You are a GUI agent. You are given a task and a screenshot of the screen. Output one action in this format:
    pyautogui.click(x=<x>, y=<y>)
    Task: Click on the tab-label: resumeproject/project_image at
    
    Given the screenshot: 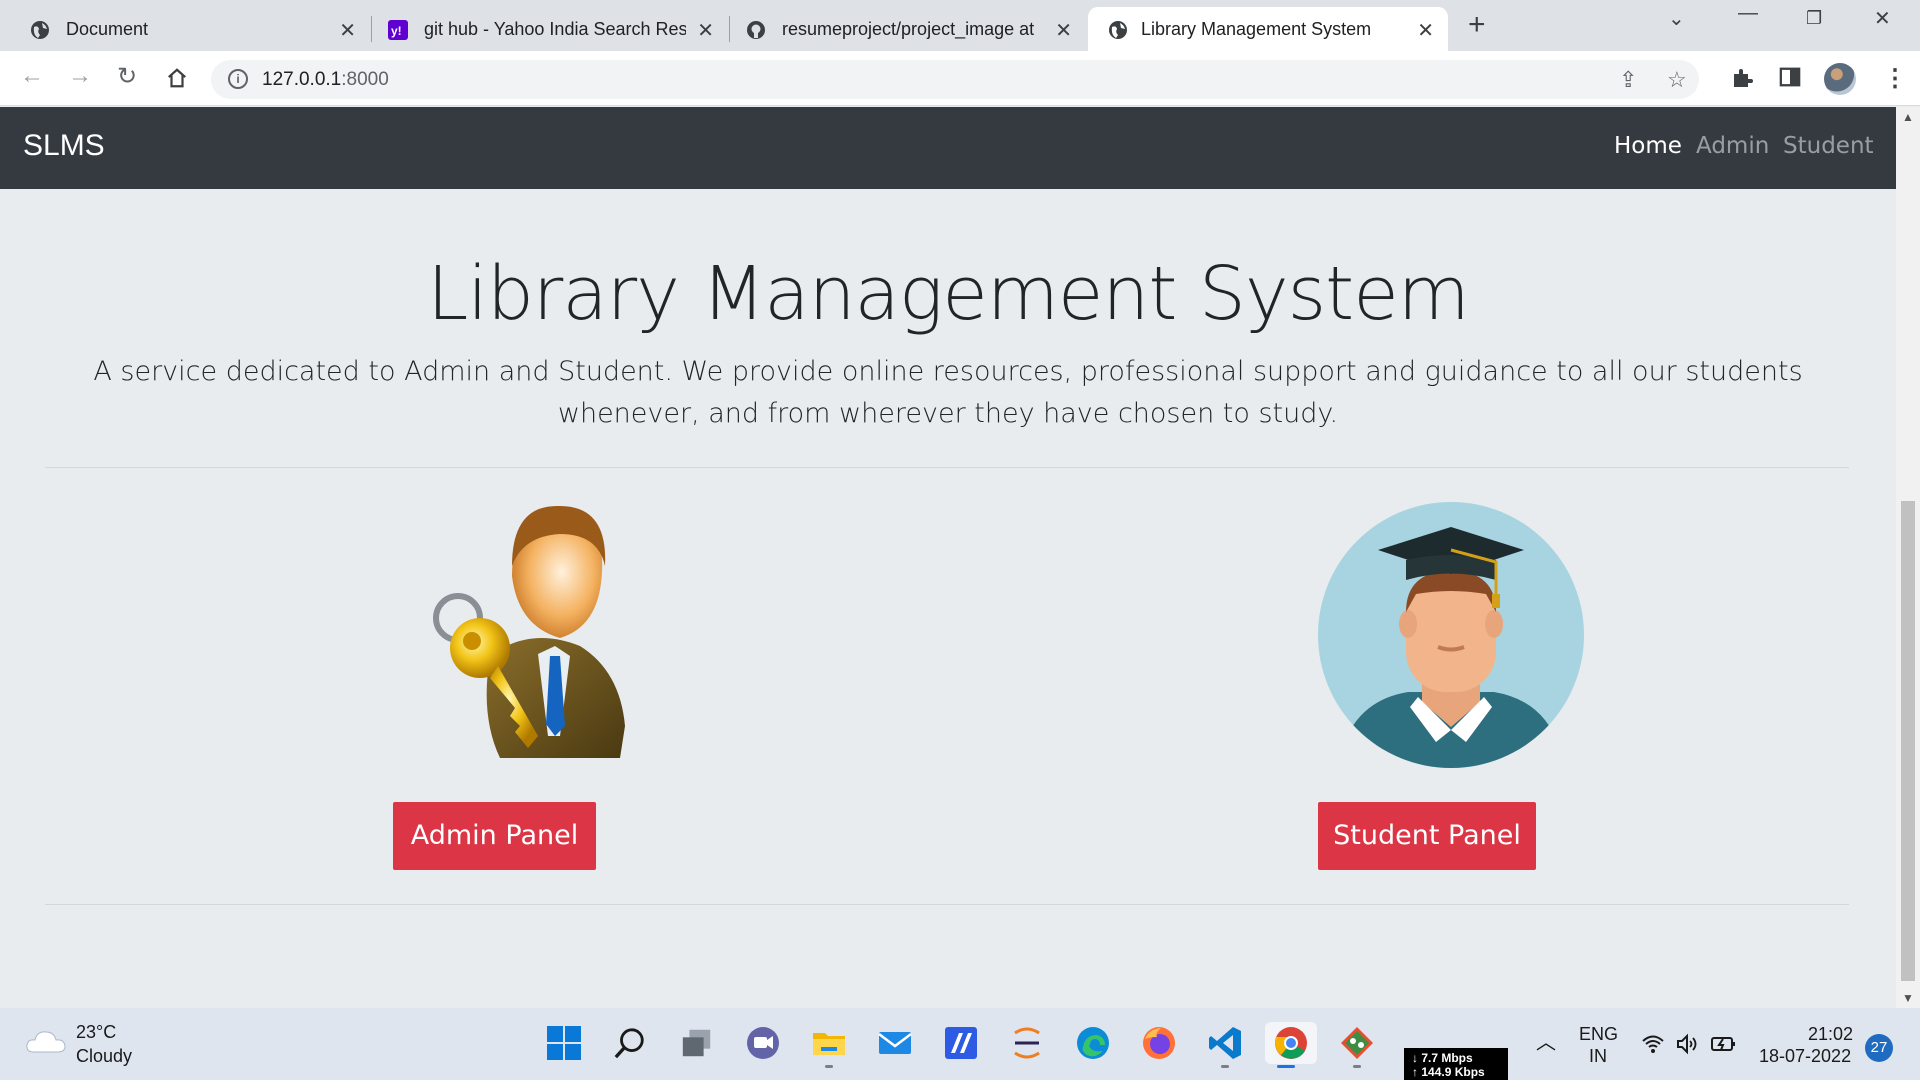 What is the action you would take?
    pyautogui.click(x=908, y=29)
    